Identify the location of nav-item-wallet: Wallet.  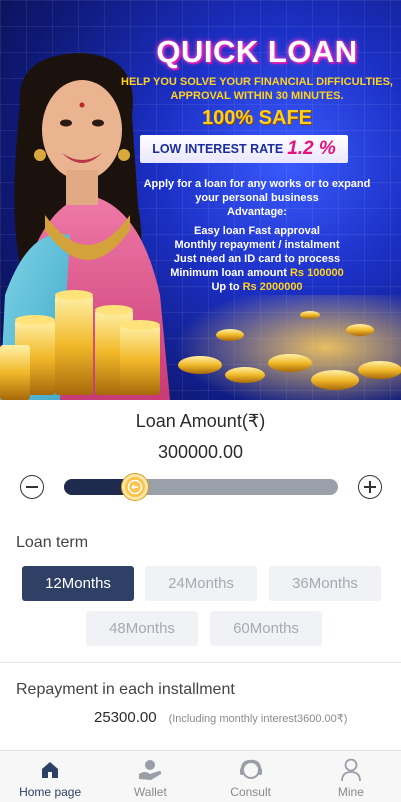
(150, 776).